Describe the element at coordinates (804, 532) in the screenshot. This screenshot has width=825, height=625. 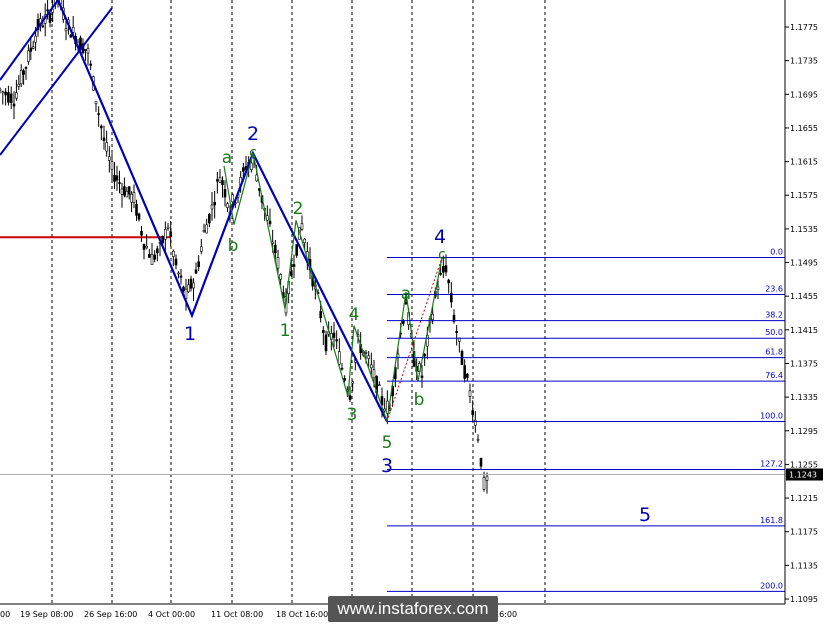
I see `y-tick-label: 1.1175` at that location.